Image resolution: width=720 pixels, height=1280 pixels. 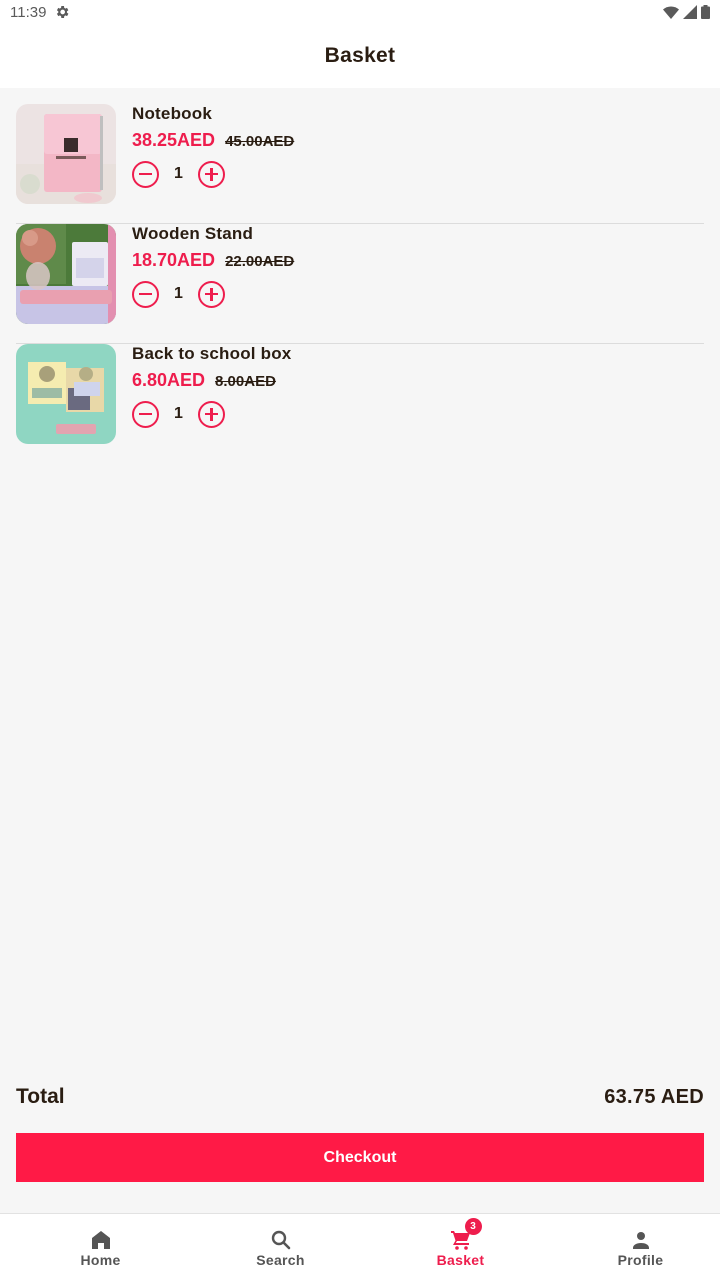 I want to click on product-old-price: 8.00AED, so click(x=245, y=381).